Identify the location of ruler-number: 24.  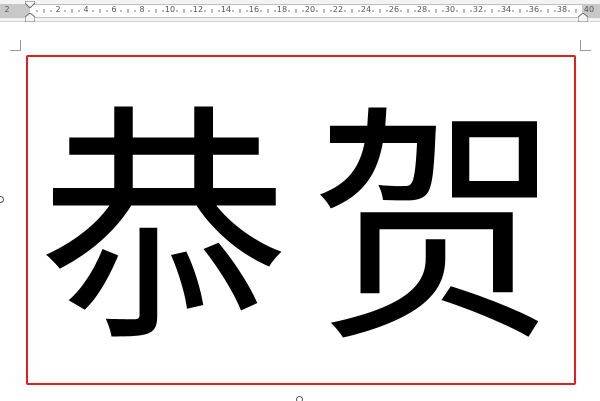
(366, 9).